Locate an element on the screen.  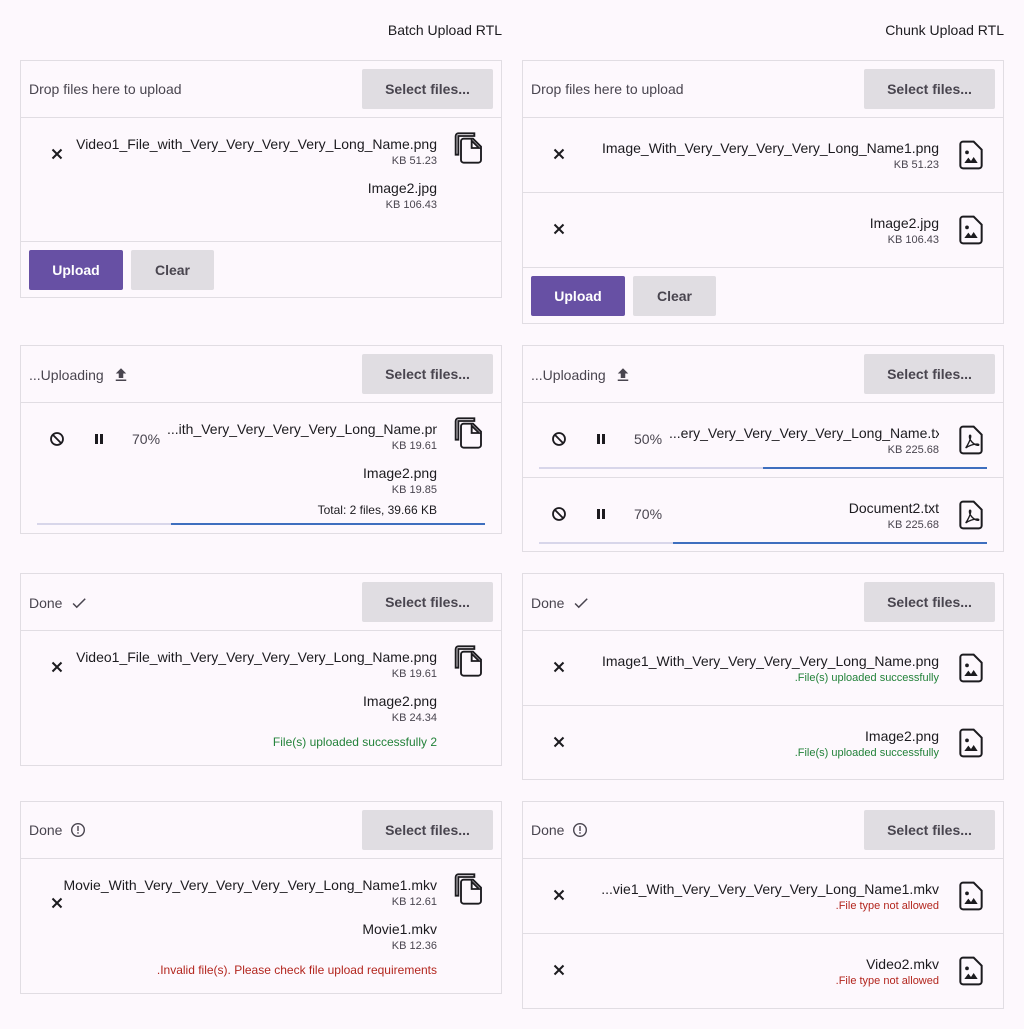
file-size: KB 12.36 is located at coordinates (414, 946).